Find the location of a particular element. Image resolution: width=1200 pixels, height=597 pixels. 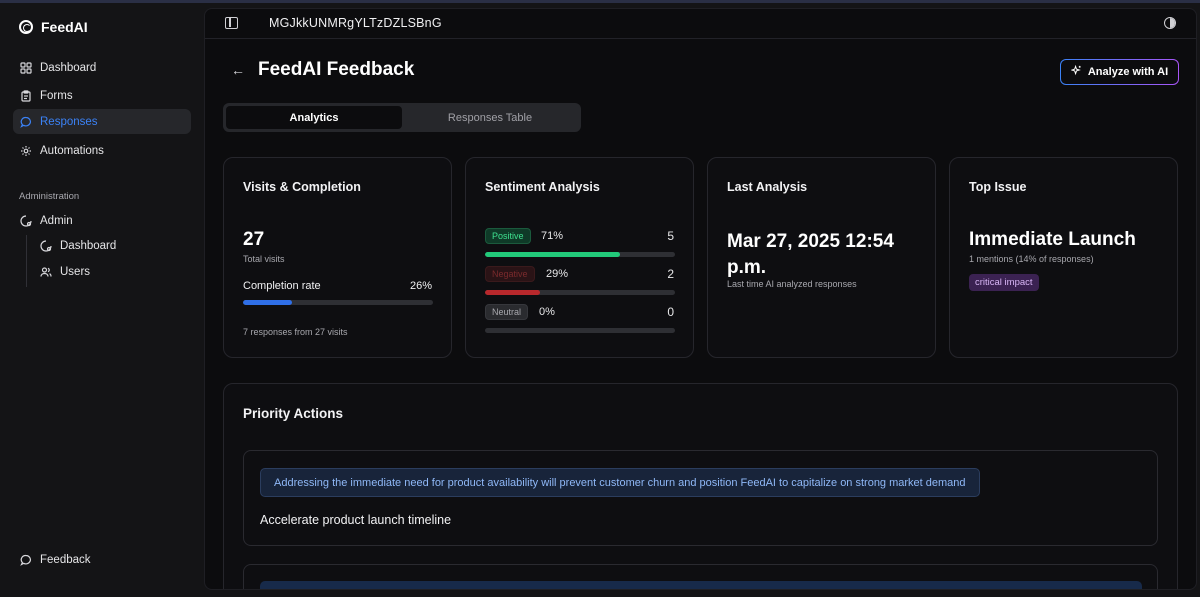

sidebar-item-admin-dashboard: Dashboard is located at coordinates (108, 245).